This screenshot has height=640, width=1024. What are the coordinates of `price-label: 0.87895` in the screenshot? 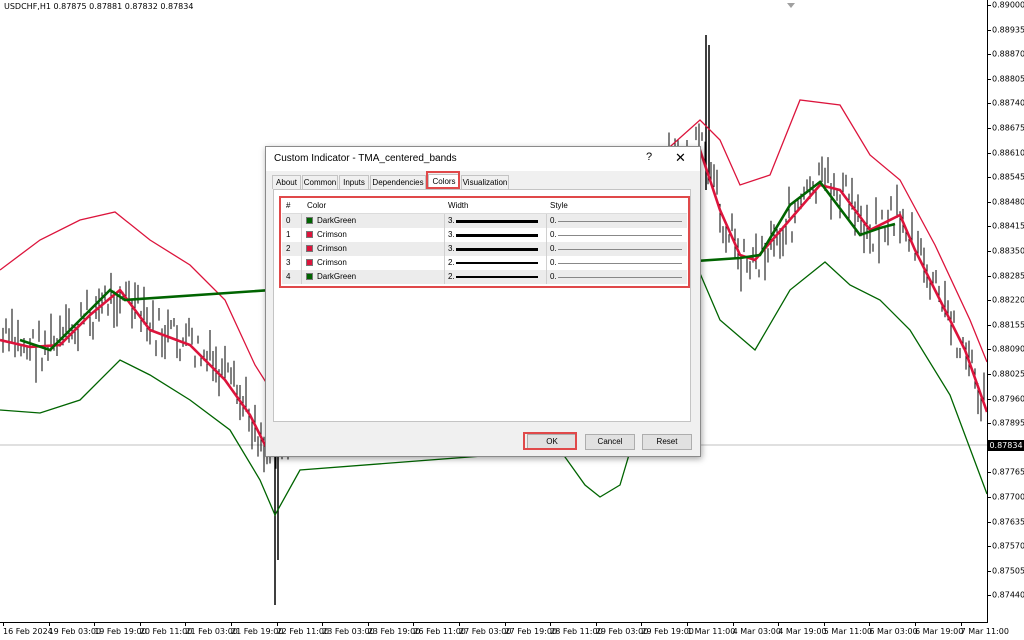 It's located at (1008, 423).